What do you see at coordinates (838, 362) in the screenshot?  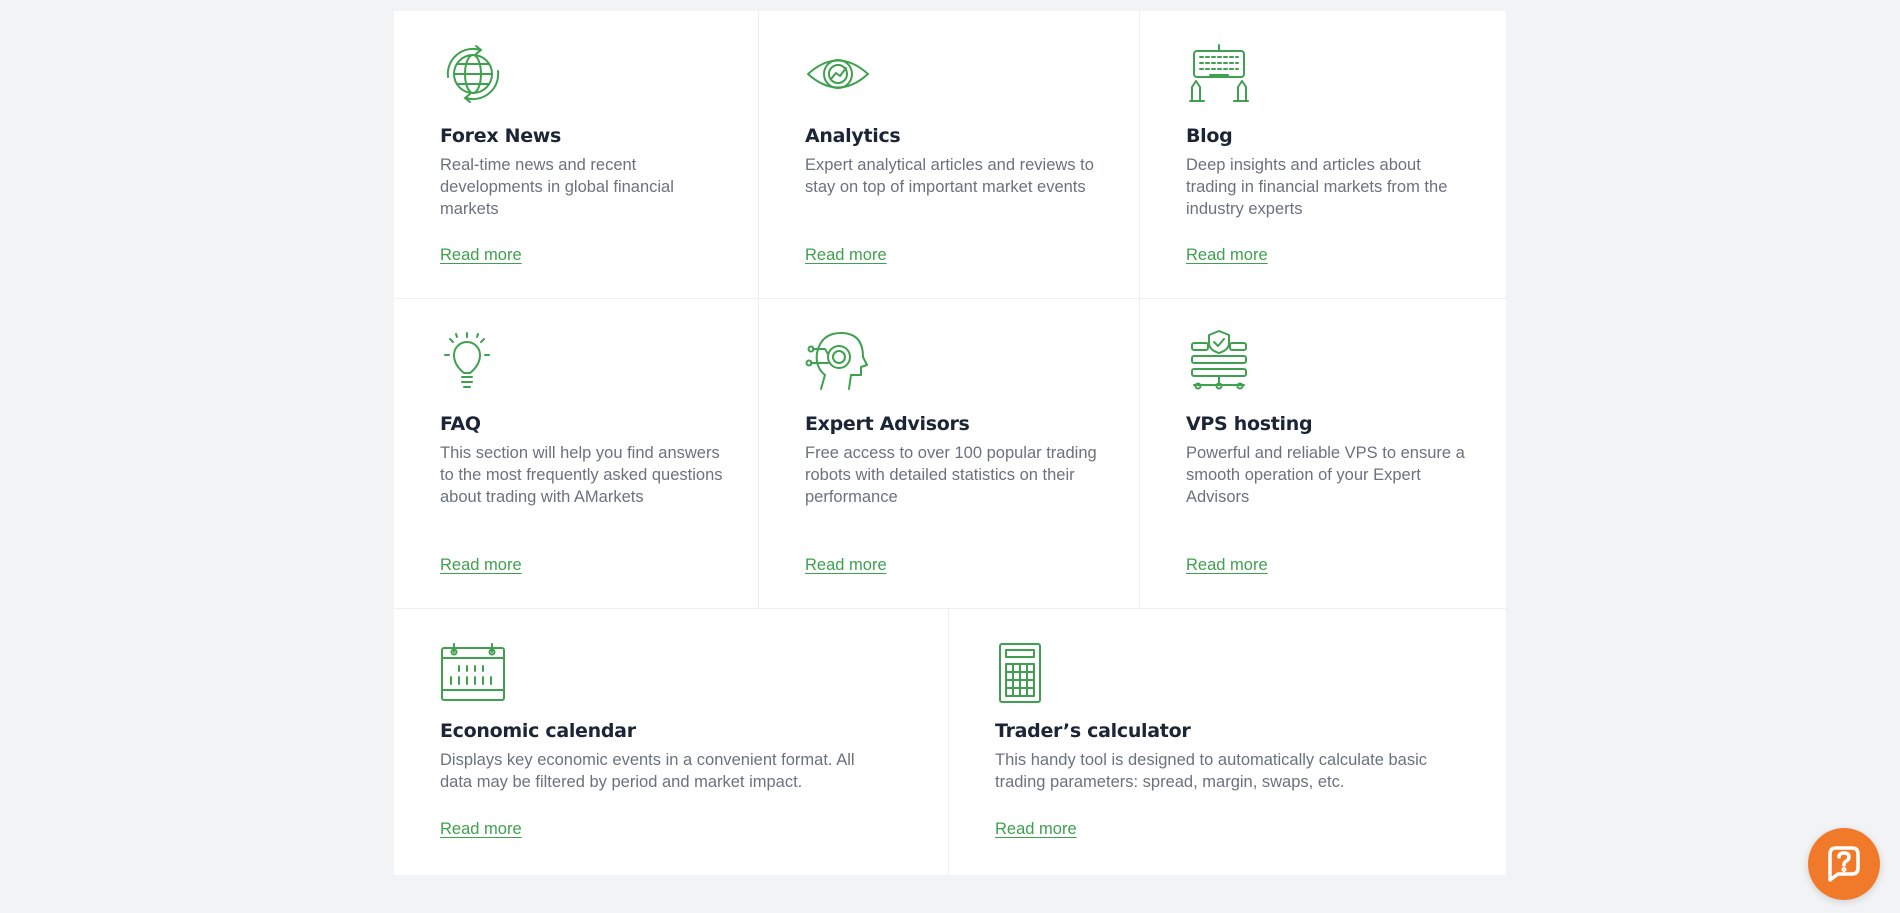 I see `robot-head-icon` at bounding box center [838, 362].